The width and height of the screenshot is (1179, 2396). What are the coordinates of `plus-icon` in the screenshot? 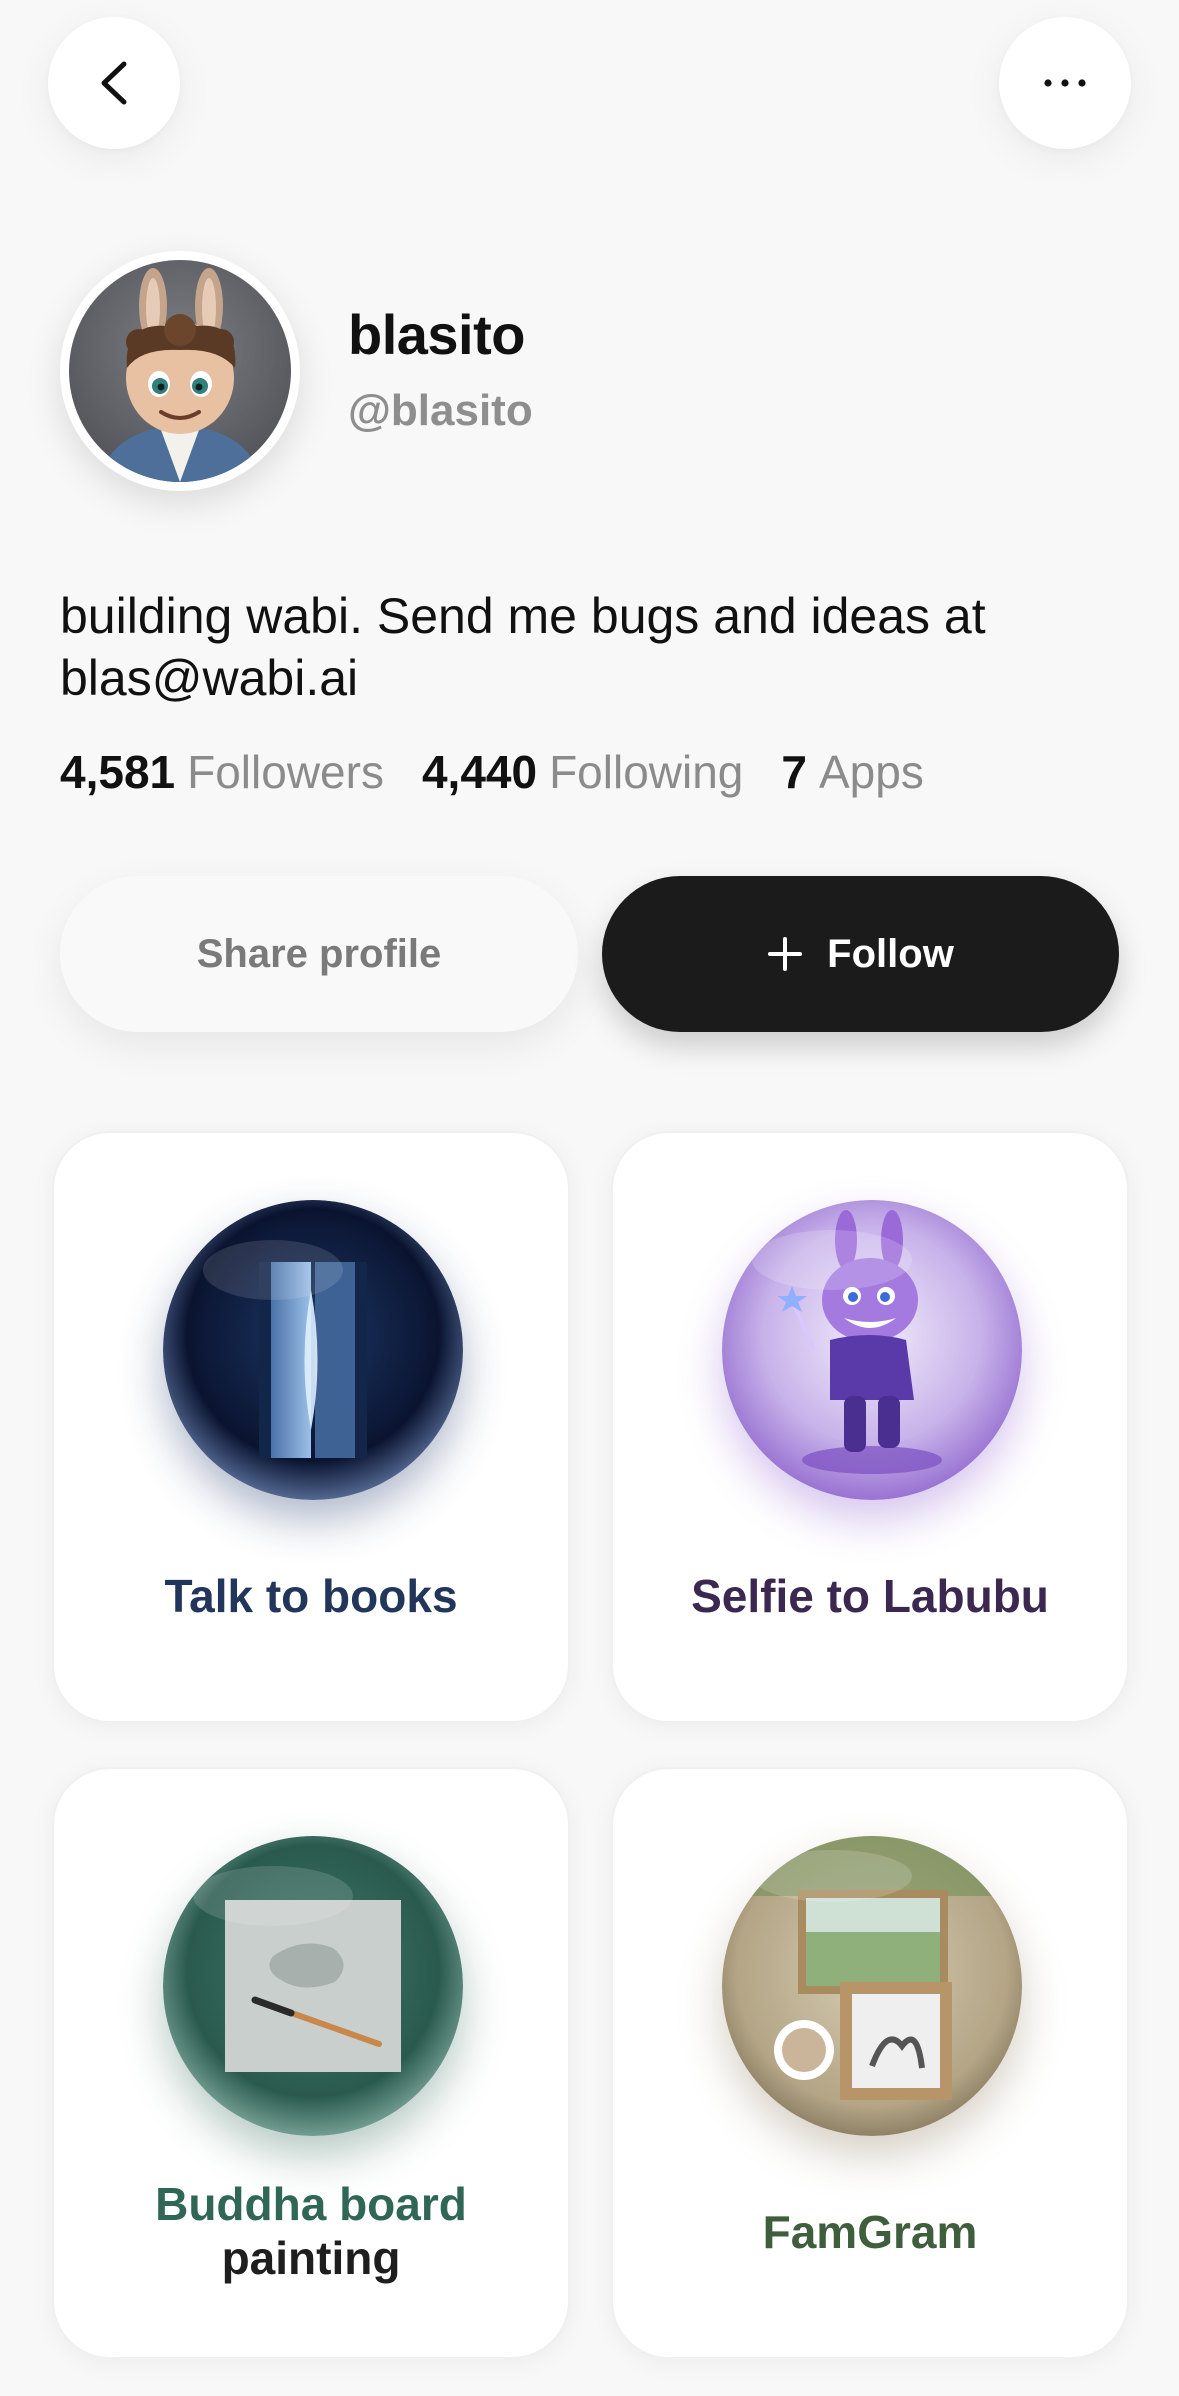 It's located at (785, 954).